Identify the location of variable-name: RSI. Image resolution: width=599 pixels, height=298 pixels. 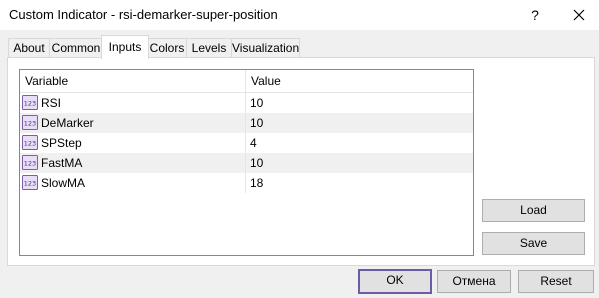
(51, 103).